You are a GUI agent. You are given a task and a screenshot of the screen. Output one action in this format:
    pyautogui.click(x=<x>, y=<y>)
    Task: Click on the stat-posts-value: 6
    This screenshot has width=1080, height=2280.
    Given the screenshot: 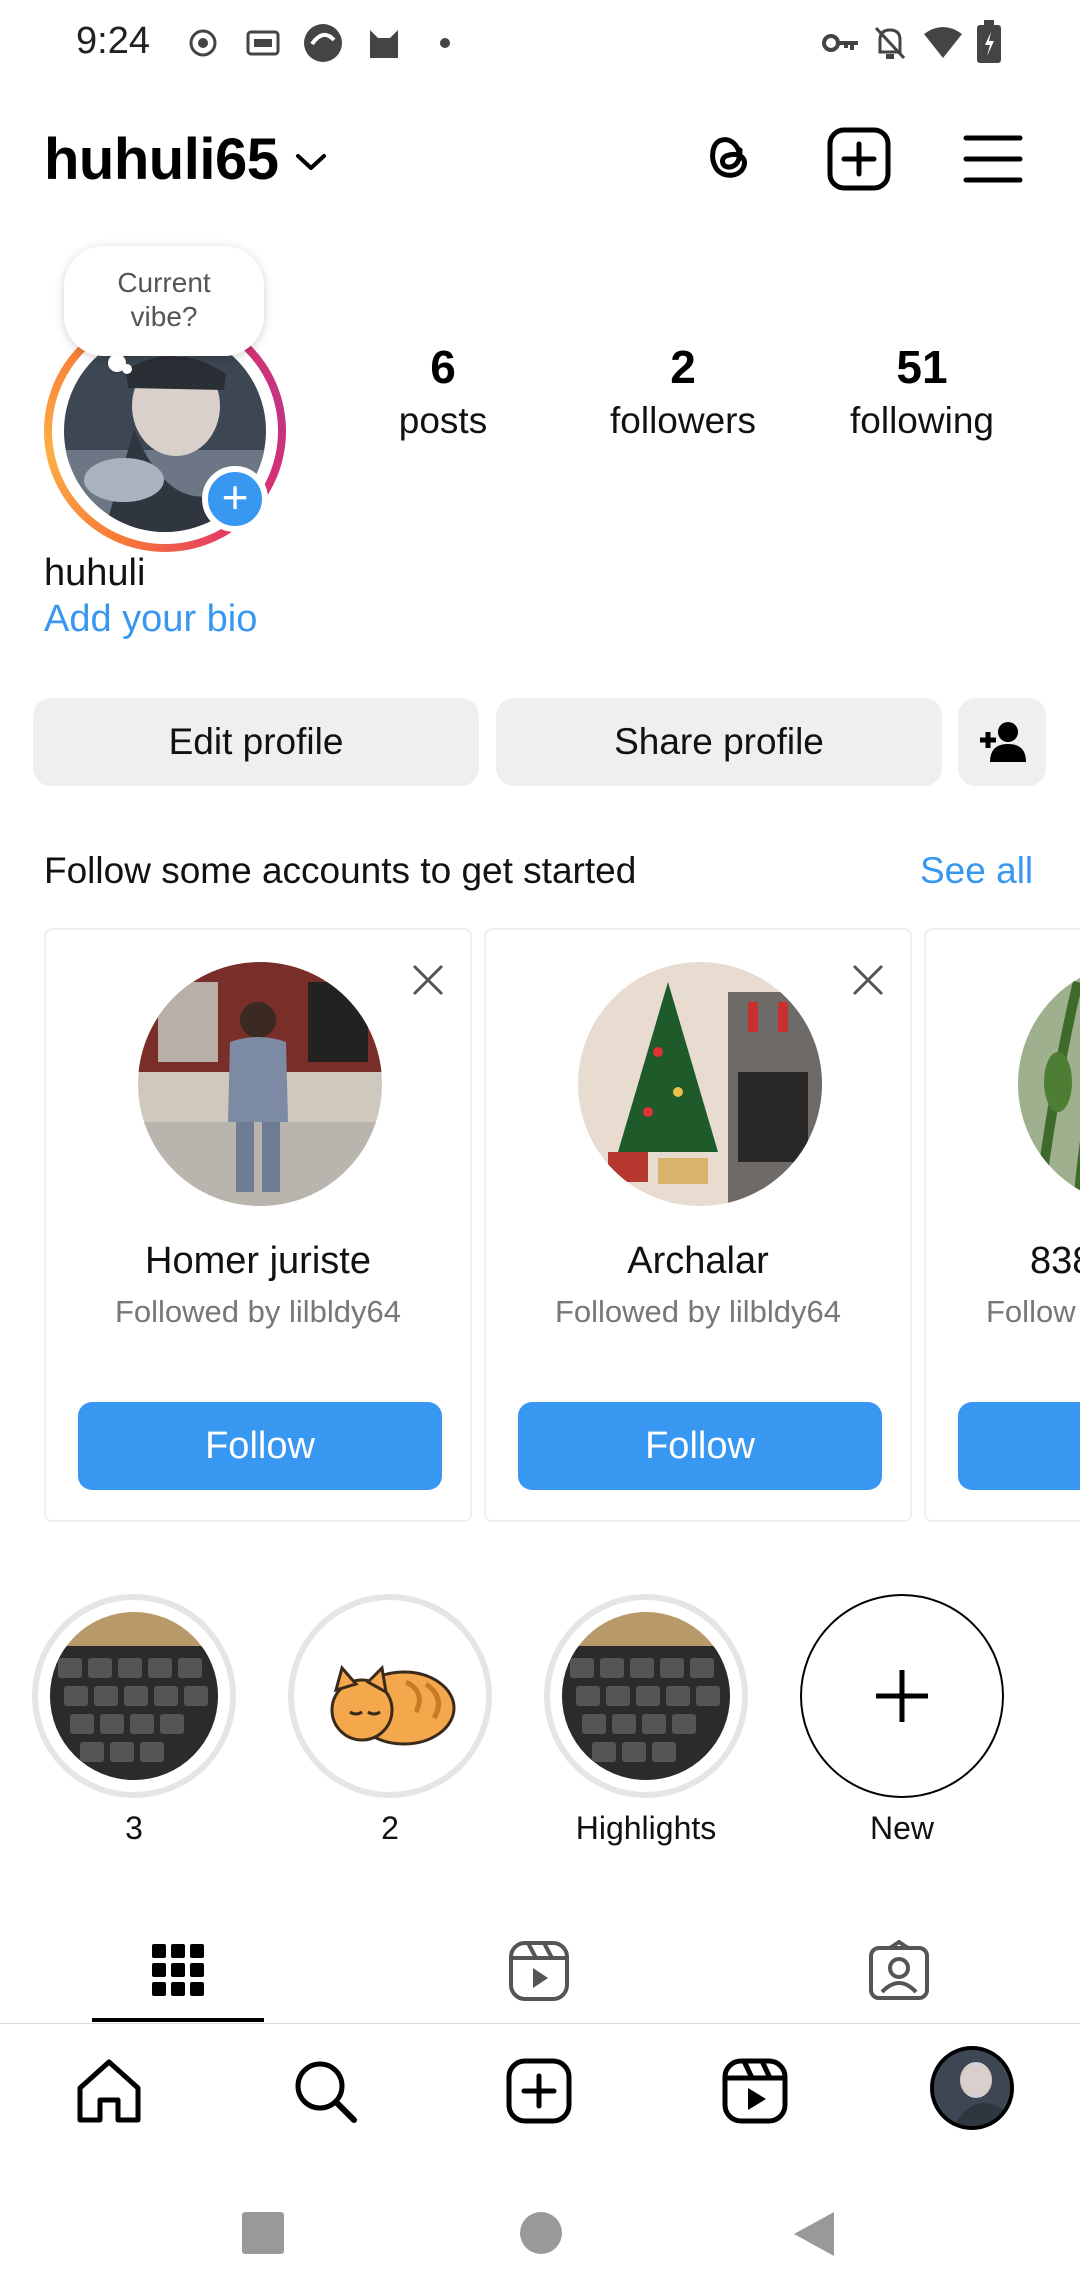 What is the action you would take?
    pyautogui.click(x=443, y=367)
    